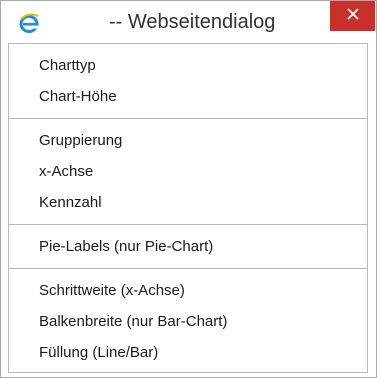 The height and width of the screenshot is (378, 377). Describe the element at coordinates (29, 23) in the screenshot. I see `internet-explorer-icon` at that location.